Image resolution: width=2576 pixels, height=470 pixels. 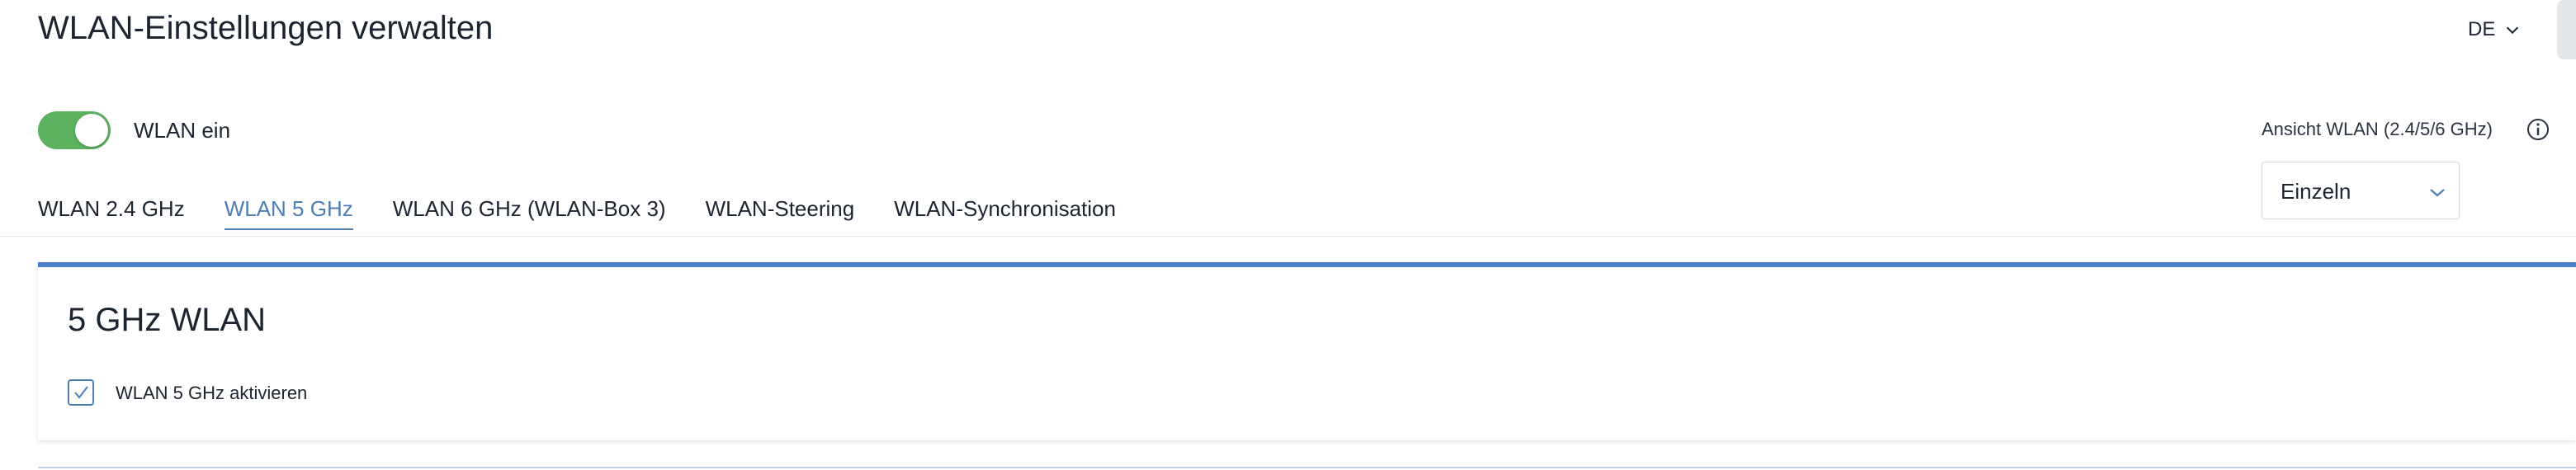 I want to click on info-icon, so click(x=2538, y=130).